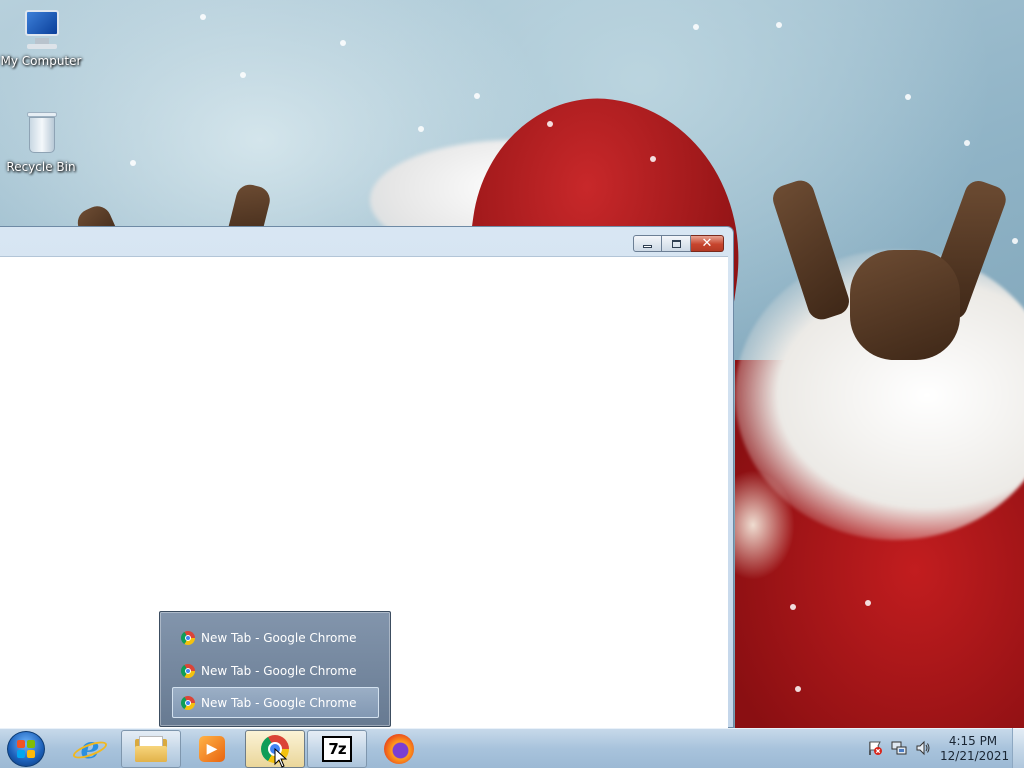  I want to click on firefox-icon, so click(399, 749).